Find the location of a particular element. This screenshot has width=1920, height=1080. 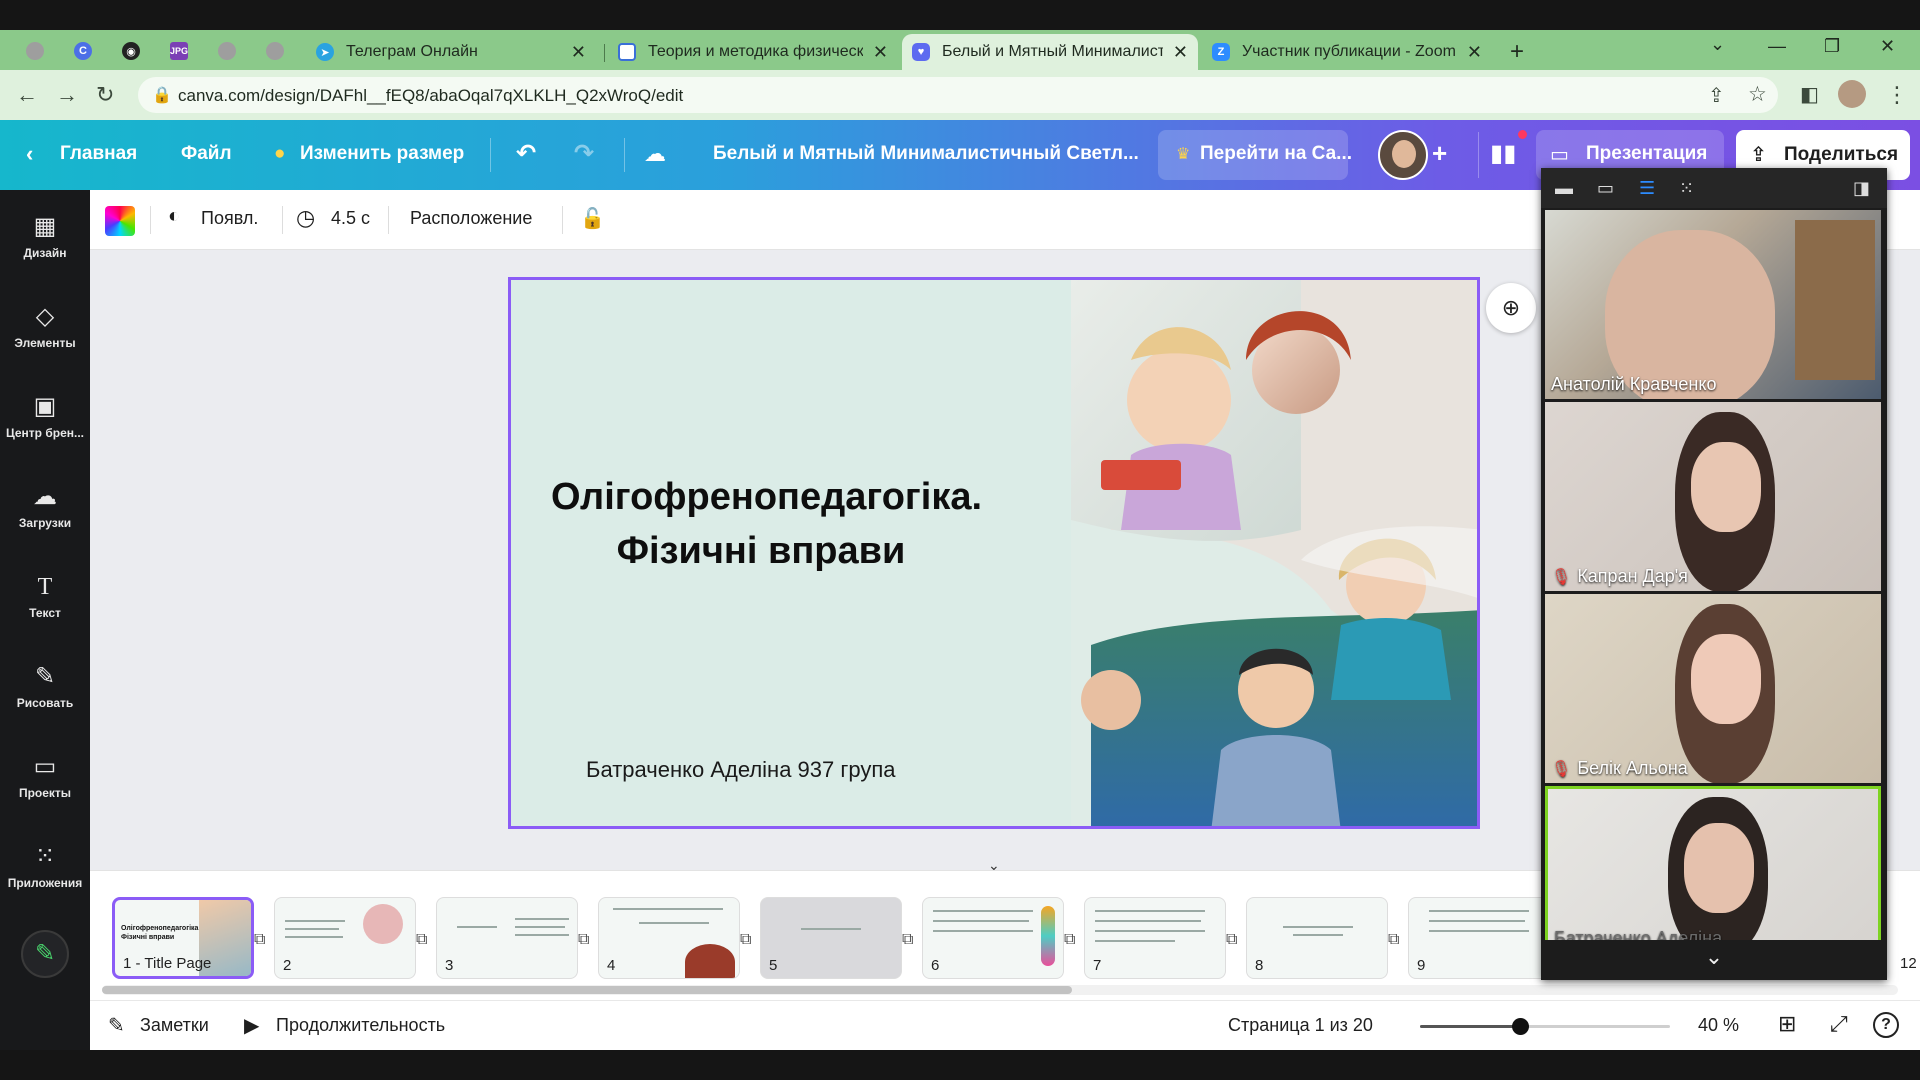

page-thumbnail-4: 4 is located at coordinates (669, 938).